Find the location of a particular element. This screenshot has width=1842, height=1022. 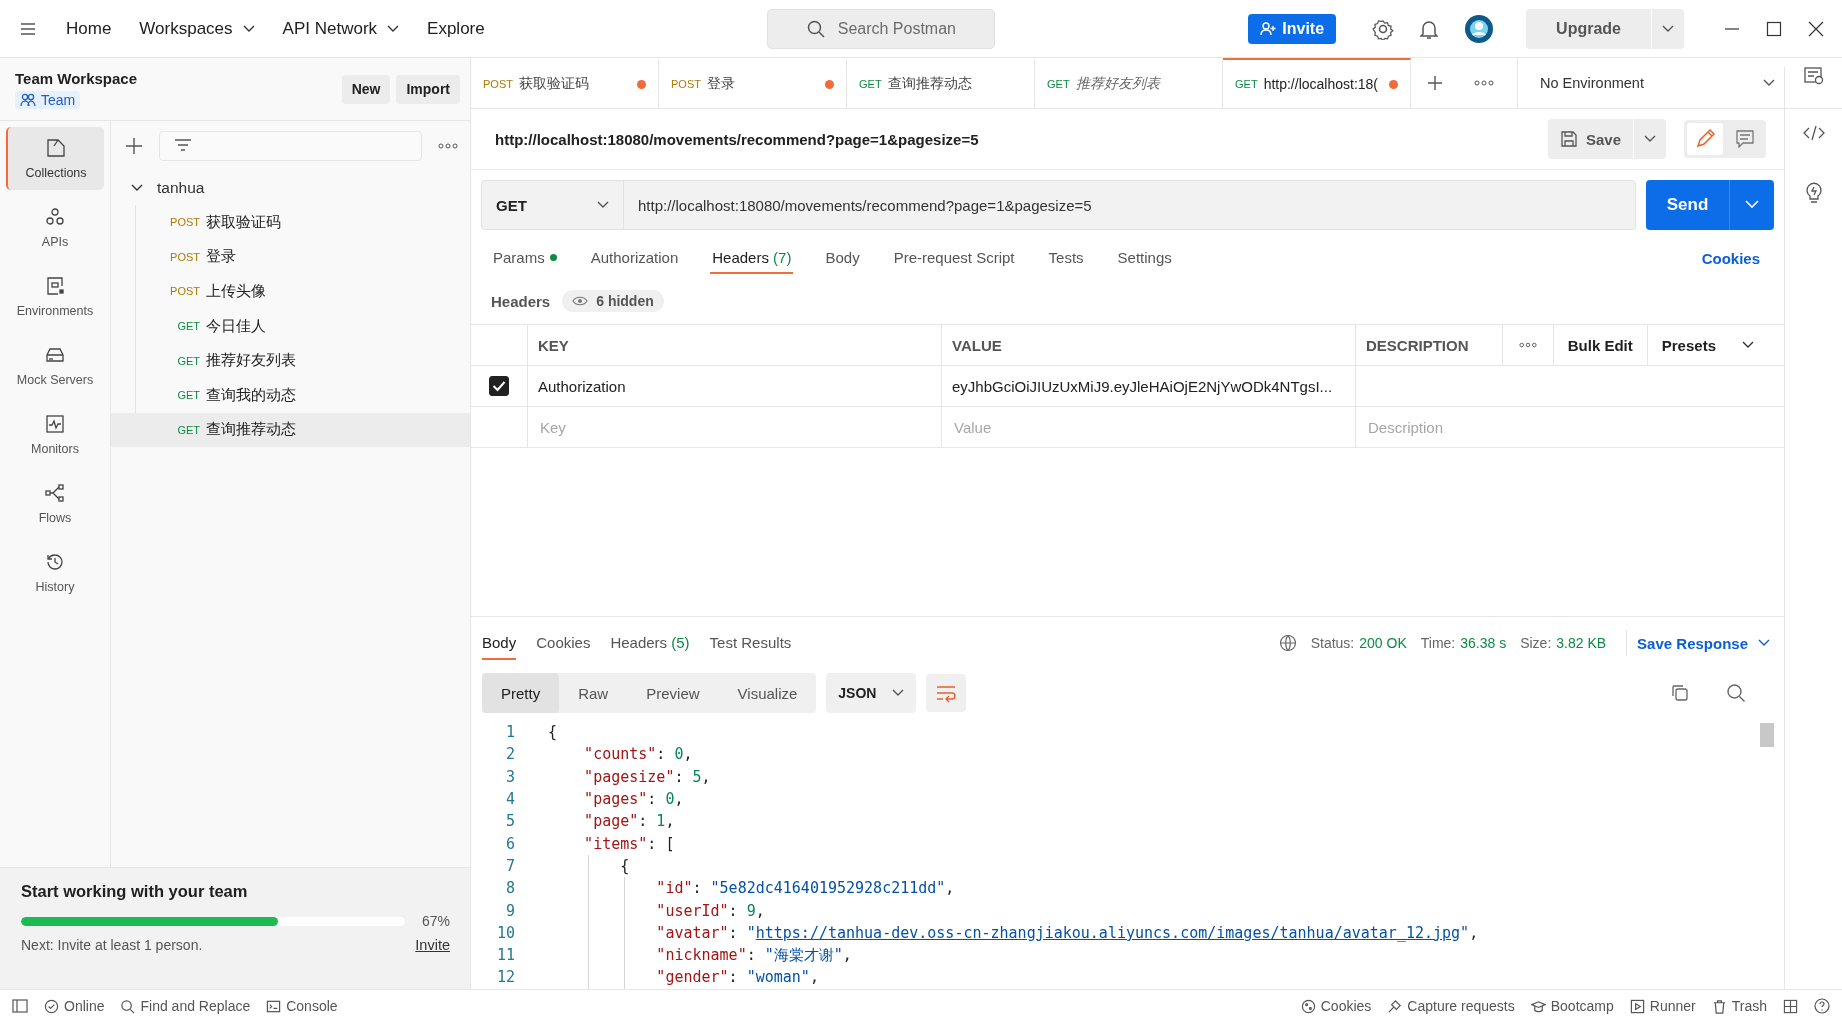

collection-item: tanhua is located at coordinates (158, 188).